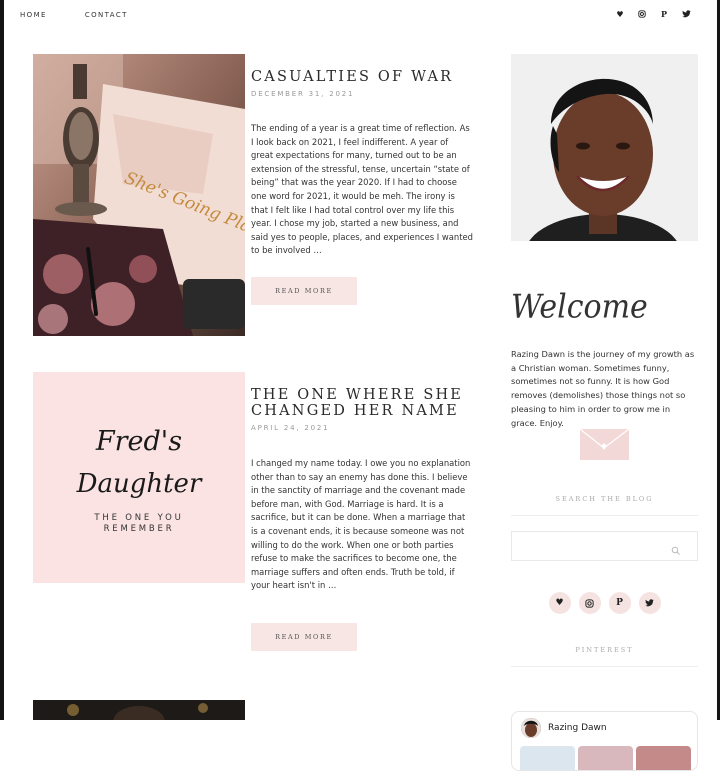  I want to click on post-2-date: APRIL 24, 2021, so click(290, 428).